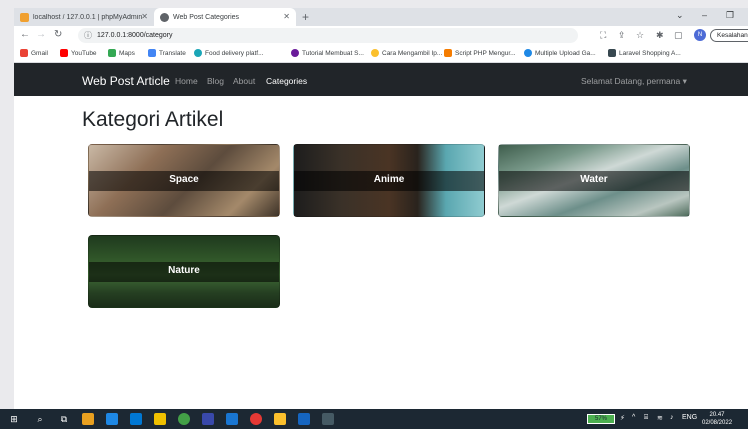 The image size is (748, 429). What do you see at coordinates (14, 419) in the screenshot?
I see `windows-start-icon: ⊞` at bounding box center [14, 419].